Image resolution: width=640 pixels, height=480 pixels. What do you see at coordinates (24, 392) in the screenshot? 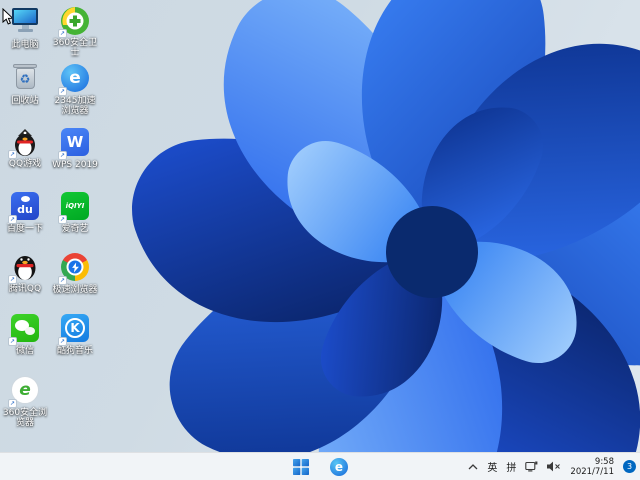
I see `360-browser-icon: e ↗` at bounding box center [24, 392].